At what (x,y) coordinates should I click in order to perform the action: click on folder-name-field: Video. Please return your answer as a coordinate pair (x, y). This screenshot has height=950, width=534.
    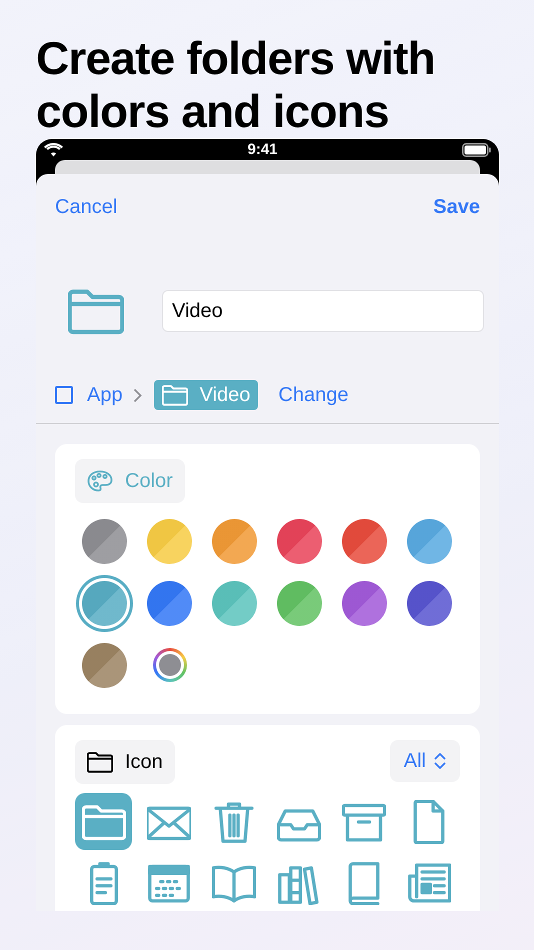
    Looking at the image, I should click on (323, 311).